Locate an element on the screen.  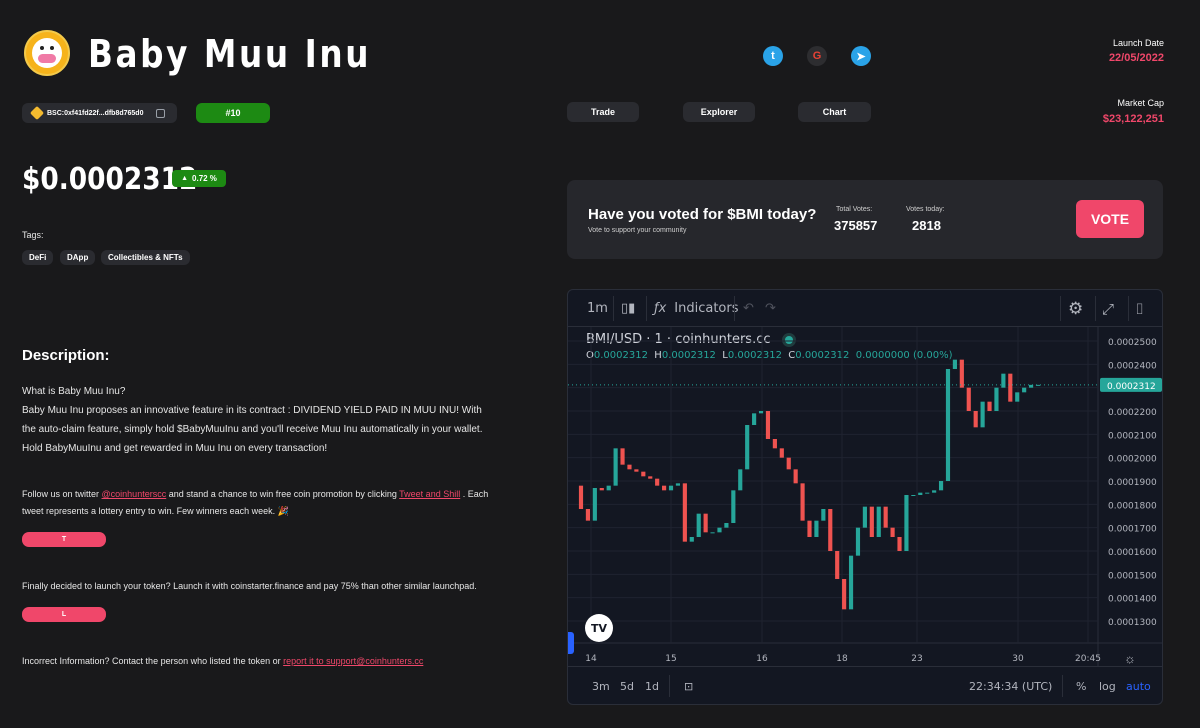
y-tick-label: 0.0001600 is located at coordinates (1132, 553).